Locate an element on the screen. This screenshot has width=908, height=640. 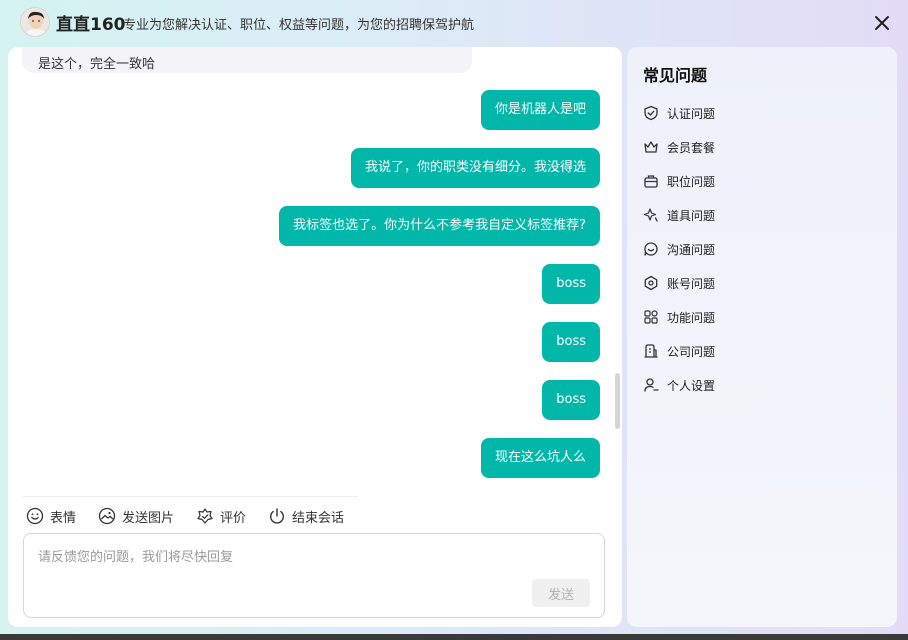
faq-item-position: 职位问题 is located at coordinates (679, 181).